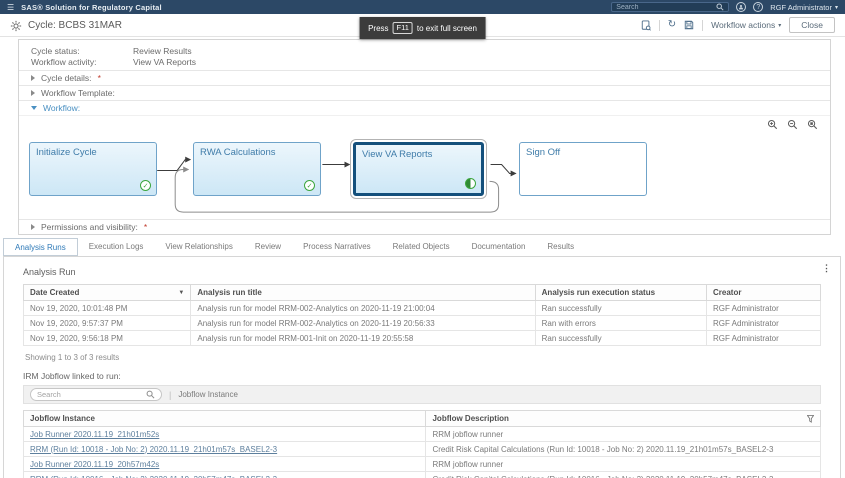 This screenshot has width=845, height=478. I want to click on results-summary: Showing 1 to 3 of 3 results, so click(72, 357).